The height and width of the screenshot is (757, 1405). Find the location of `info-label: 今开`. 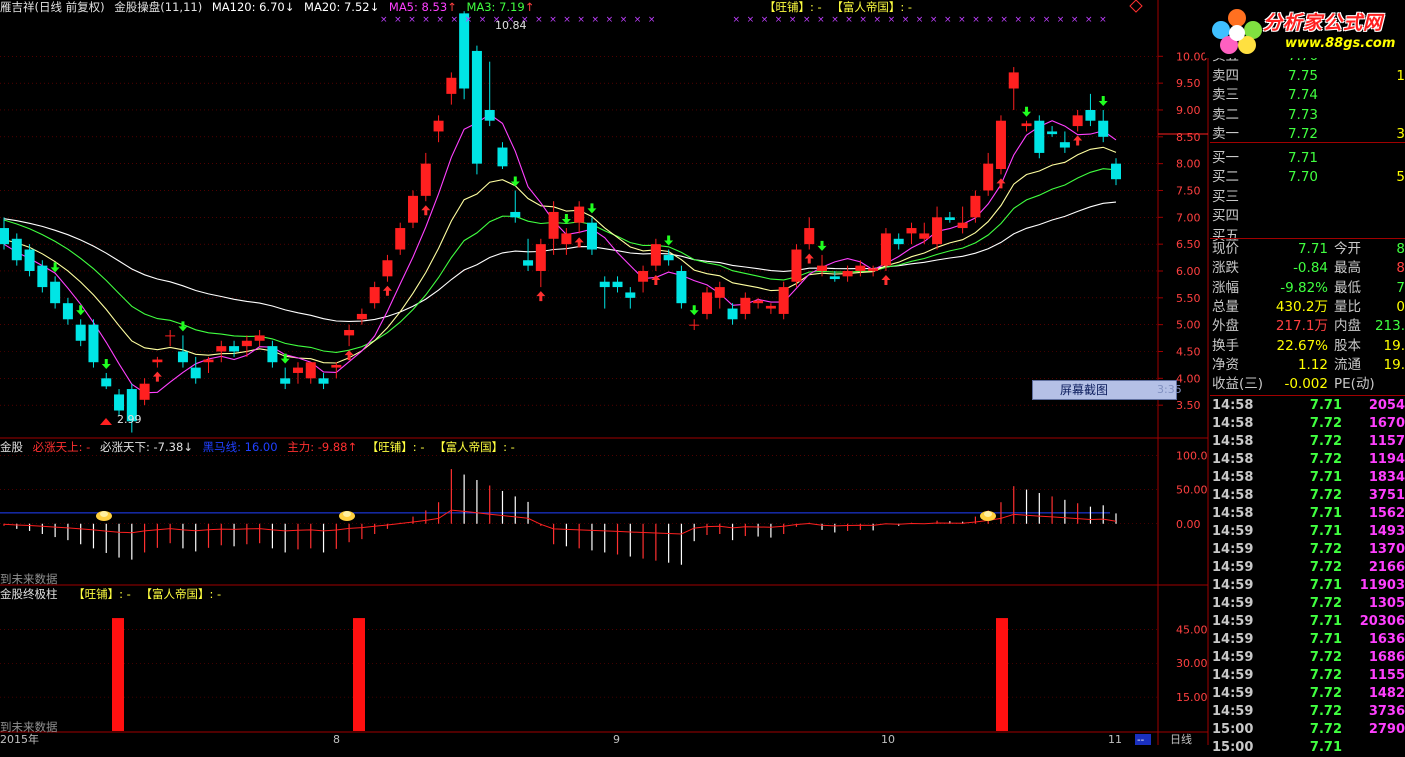

info-label: 今开 is located at coordinates (1347, 249).